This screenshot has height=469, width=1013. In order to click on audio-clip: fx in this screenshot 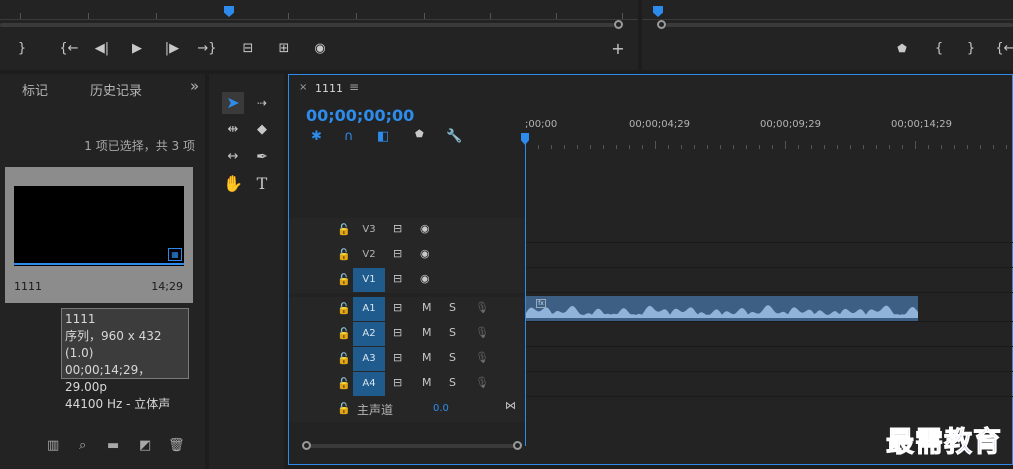, I will do `click(722, 308)`.